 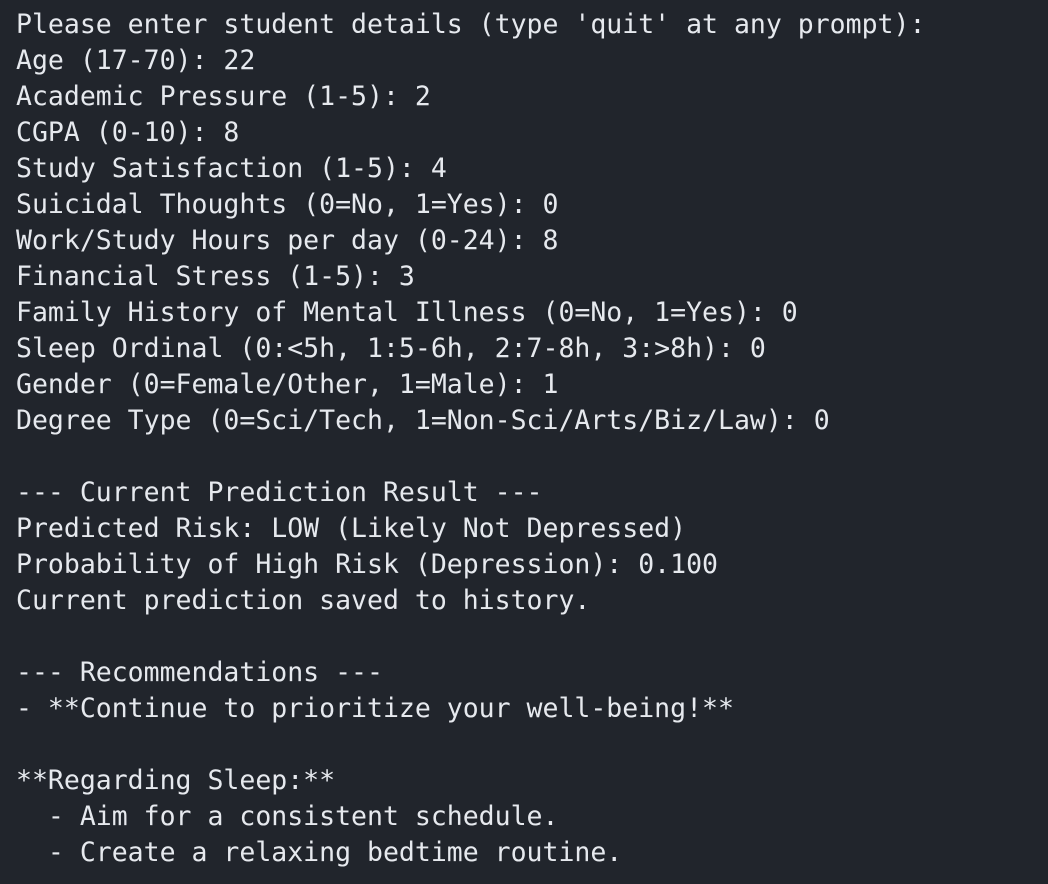 What do you see at coordinates (287, 240) in the screenshot?
I see `input-work-study-hours: Work/Study Hours per day (0-24): 8` at bounding box center [287, 240].